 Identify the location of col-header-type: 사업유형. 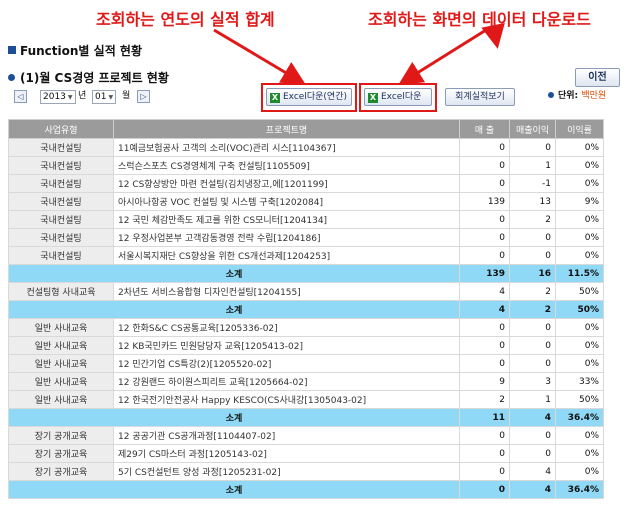
(61, 129).